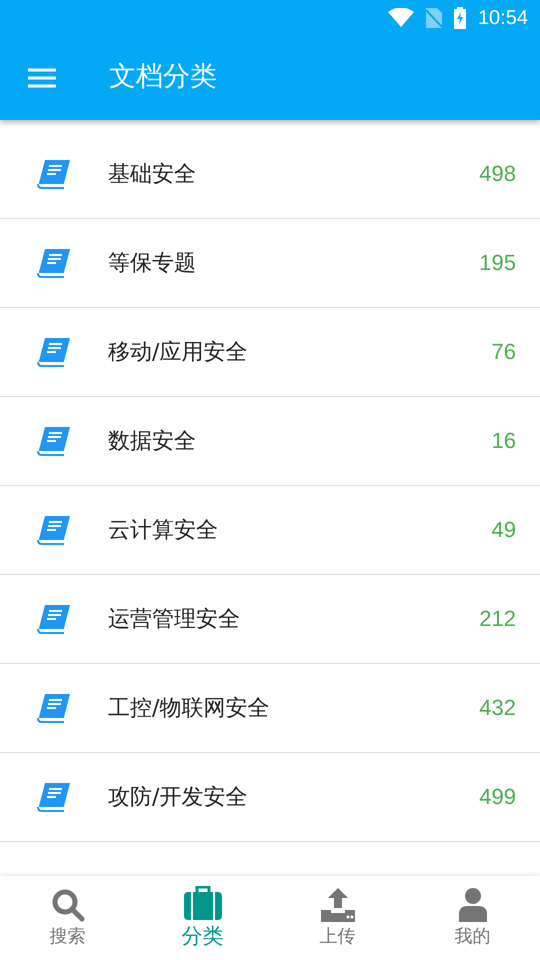  I want to click on document-count: 195, so click(497, 263).